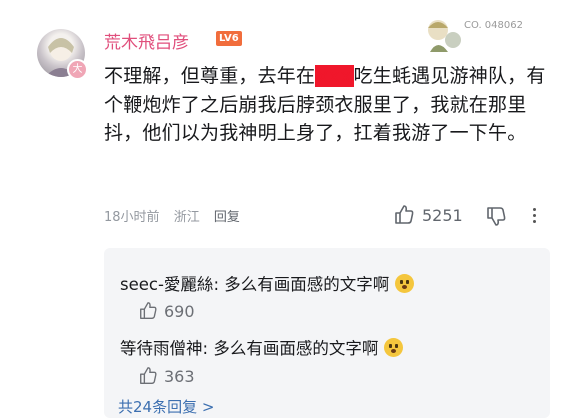 This screenshot has height=418, width=563. Describe the element at coordinates (444, 36) in the screenshot. I see `fan-decoration-icon` at that location.